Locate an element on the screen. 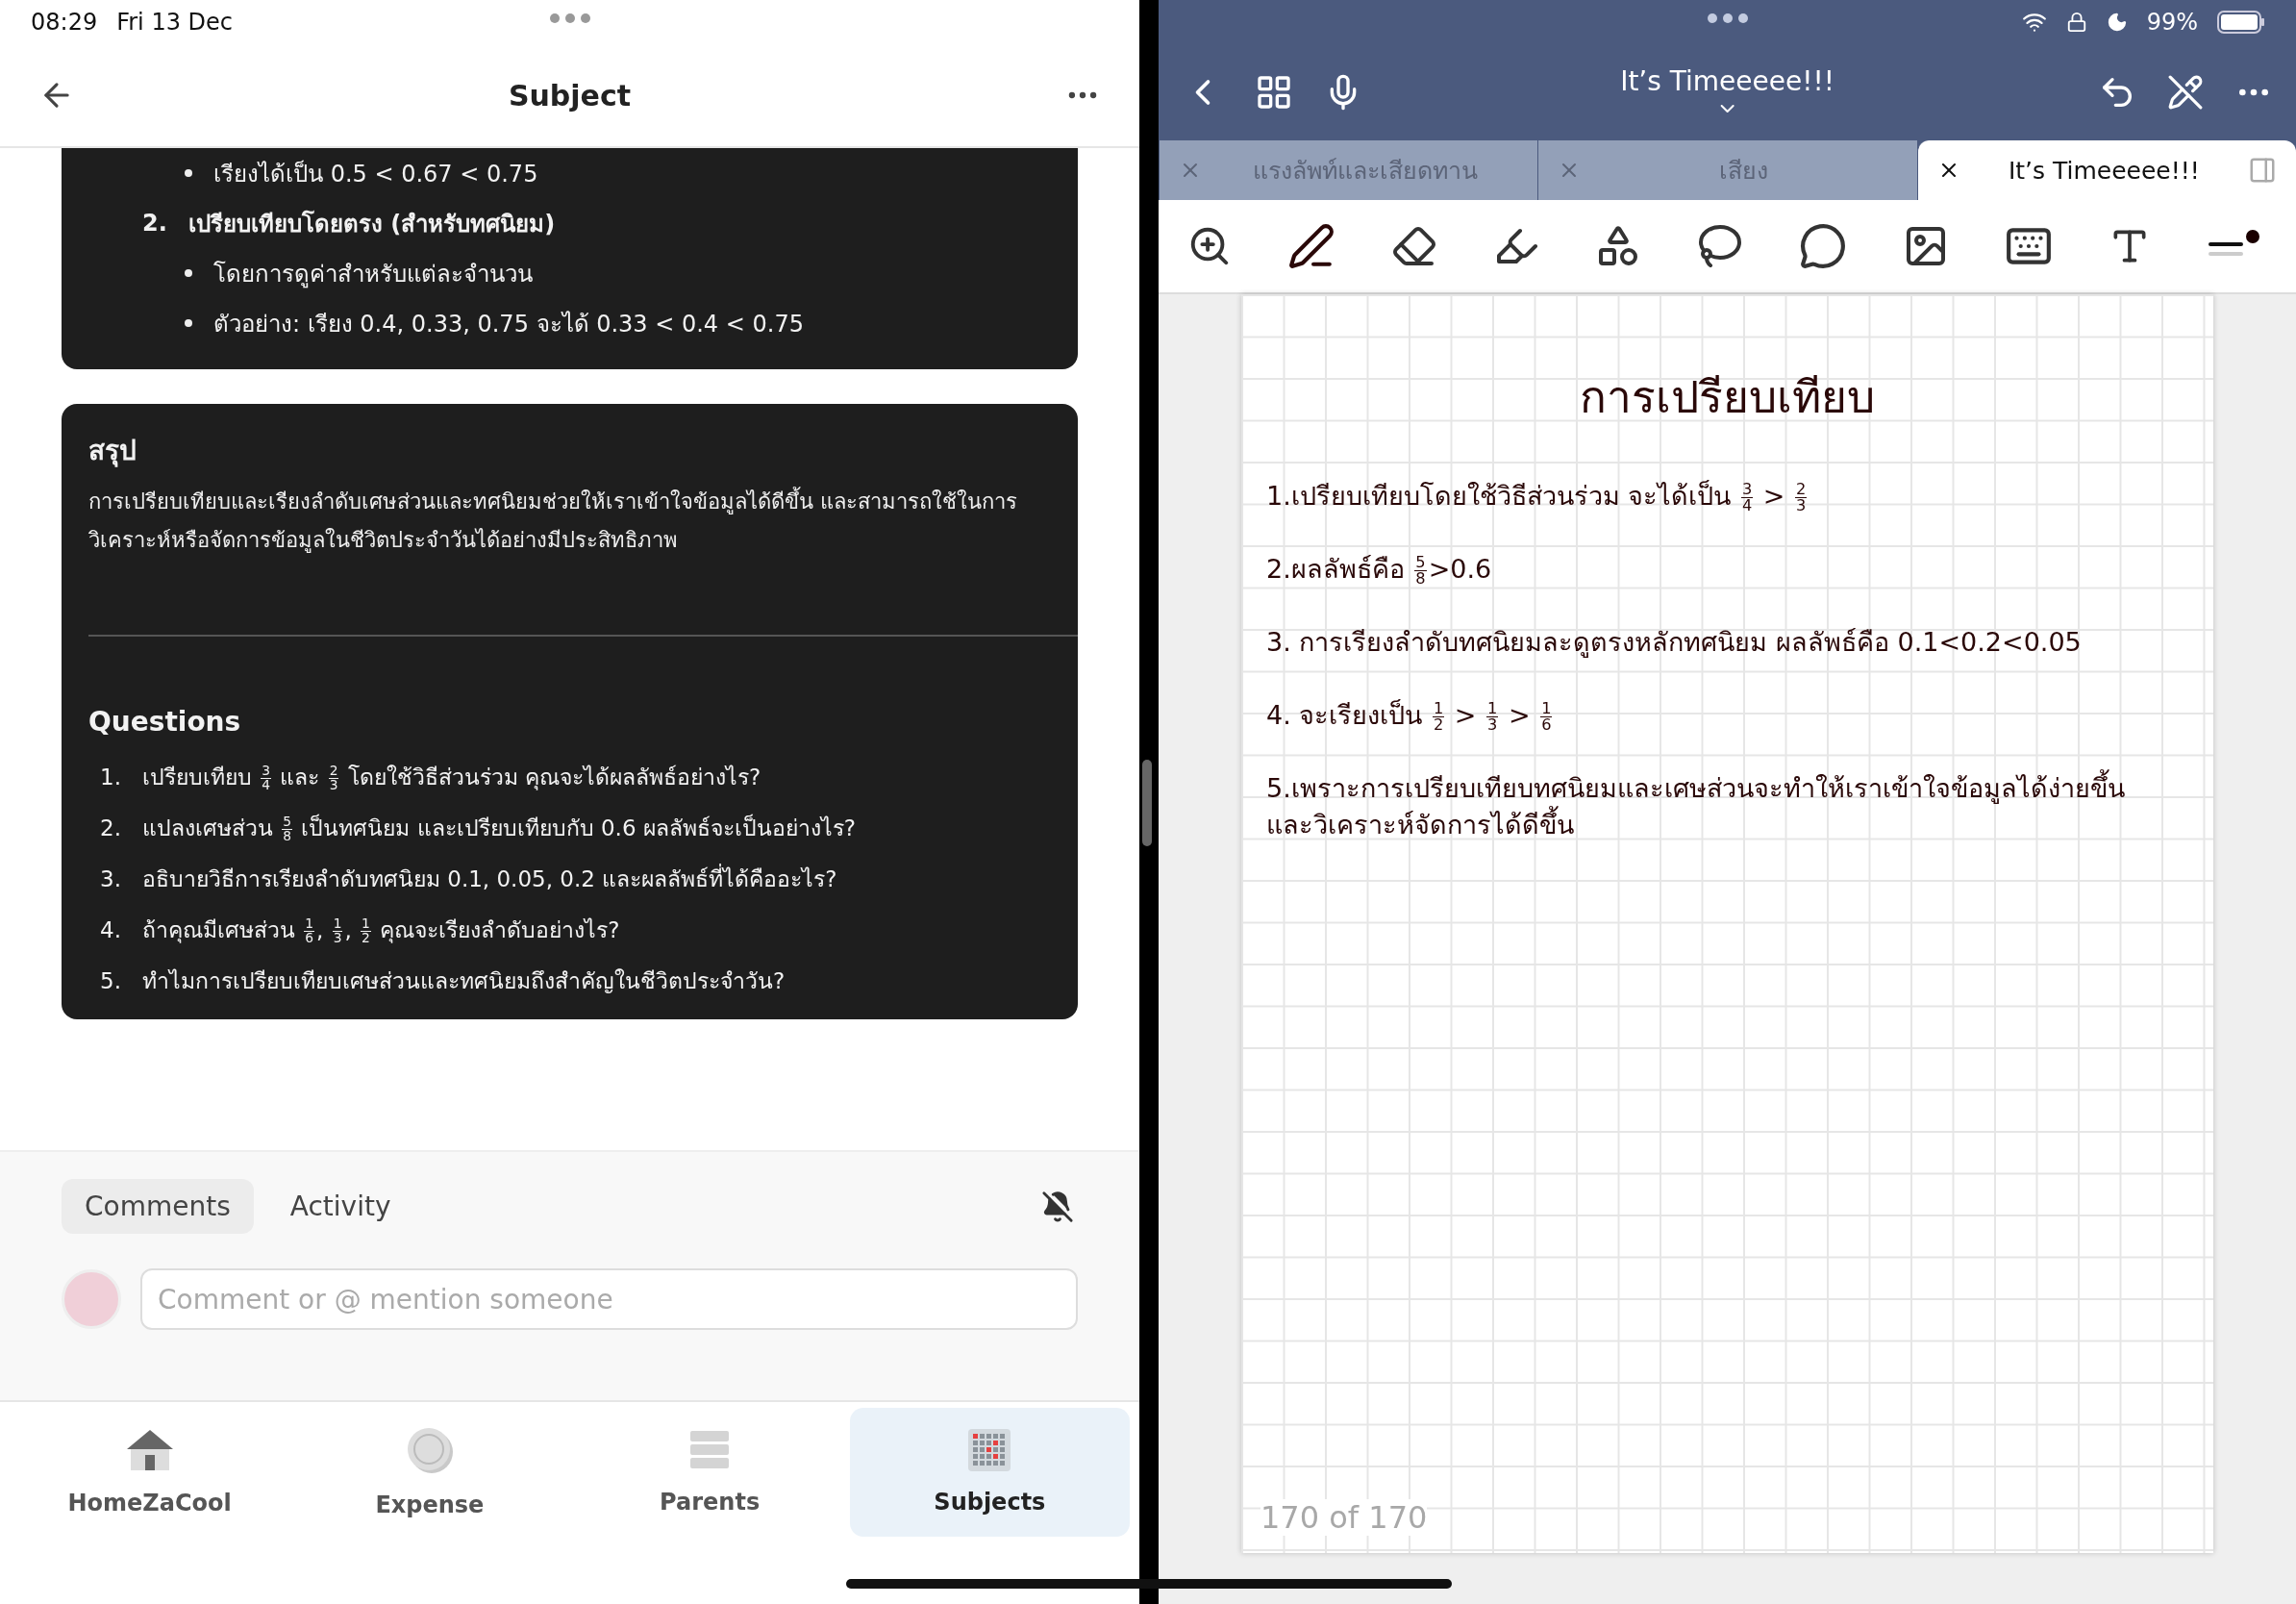 The image size is (2296, 1604). comment-tab: Comments is located at coordinates (158, 1206).